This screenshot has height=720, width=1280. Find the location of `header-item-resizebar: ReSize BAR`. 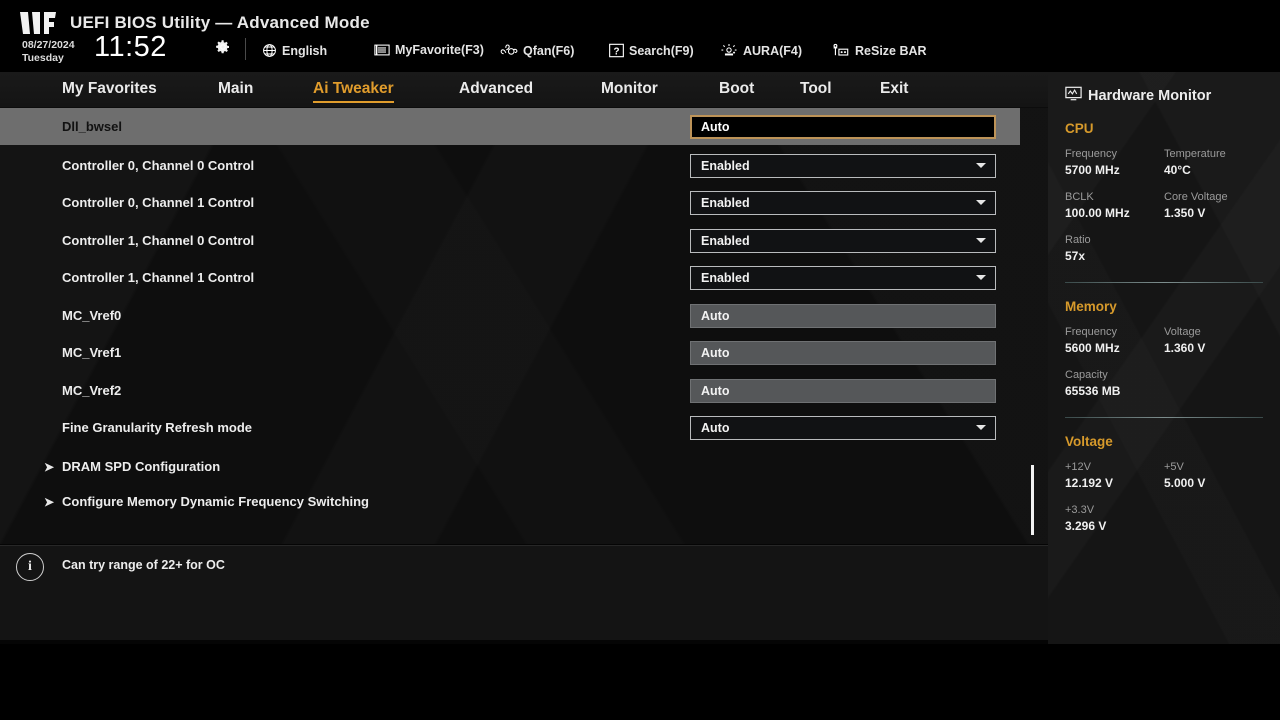

header-item-resizebar: ReSize BAR is located at coordinates (879, 50).